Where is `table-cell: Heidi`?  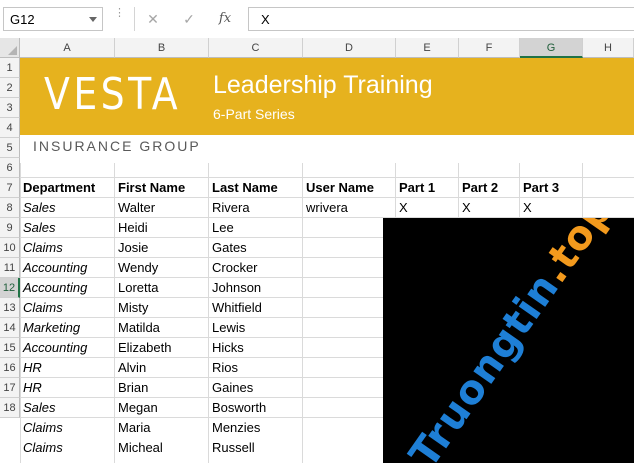 table-cell: Heidi is located at coordinates (161, 228).